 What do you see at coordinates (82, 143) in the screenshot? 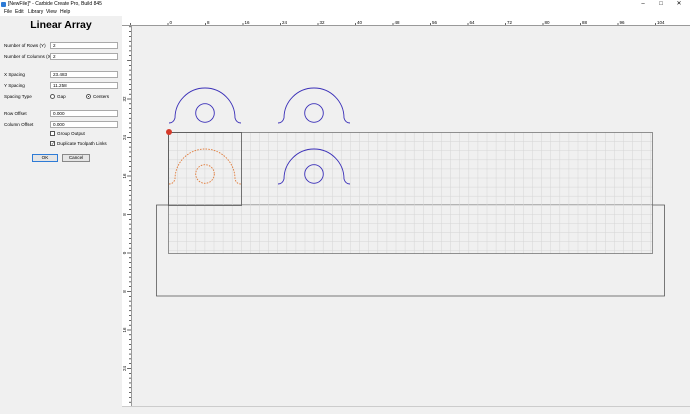
I see `duplicate-links-label: Duplicate Toolpath Links` at bounding box center [82, 143].